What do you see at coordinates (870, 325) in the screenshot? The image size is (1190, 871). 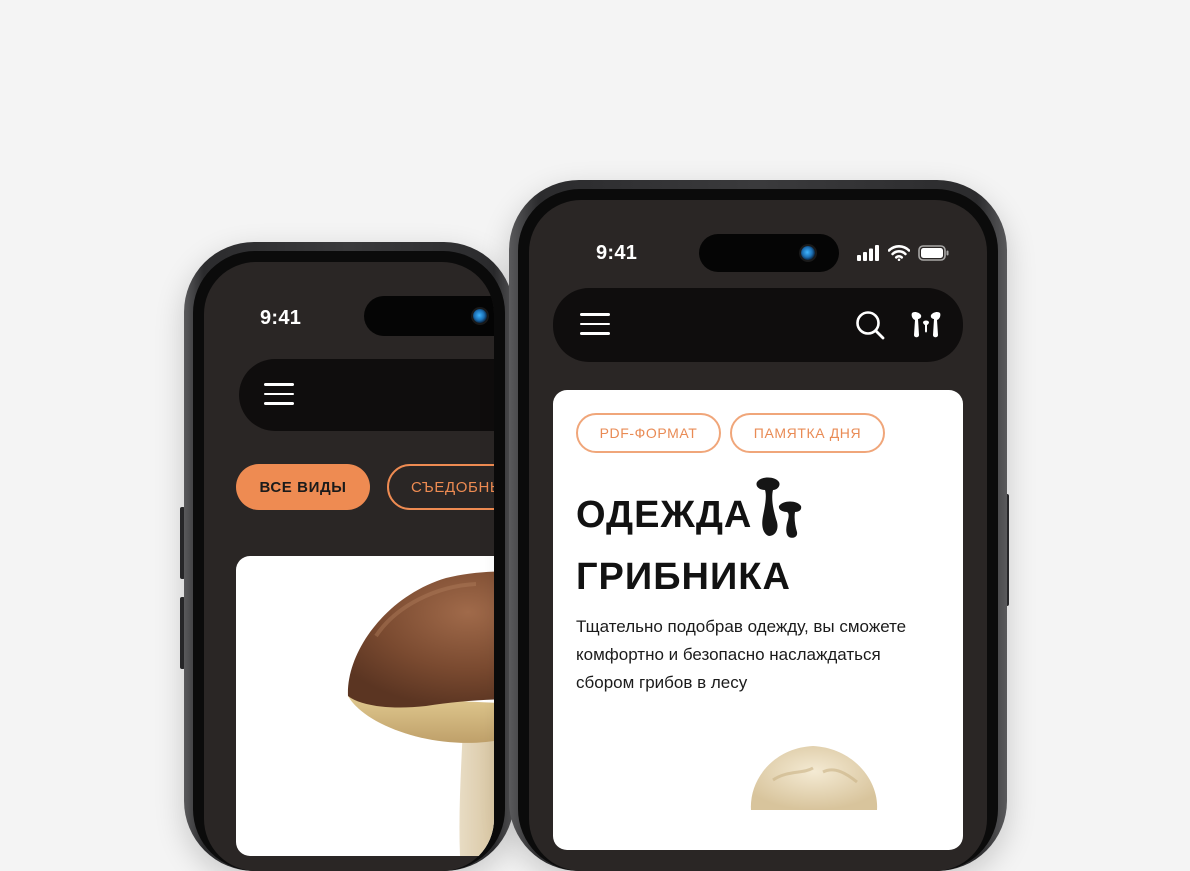 I see `search-icon` at bounding box center [870, 325].